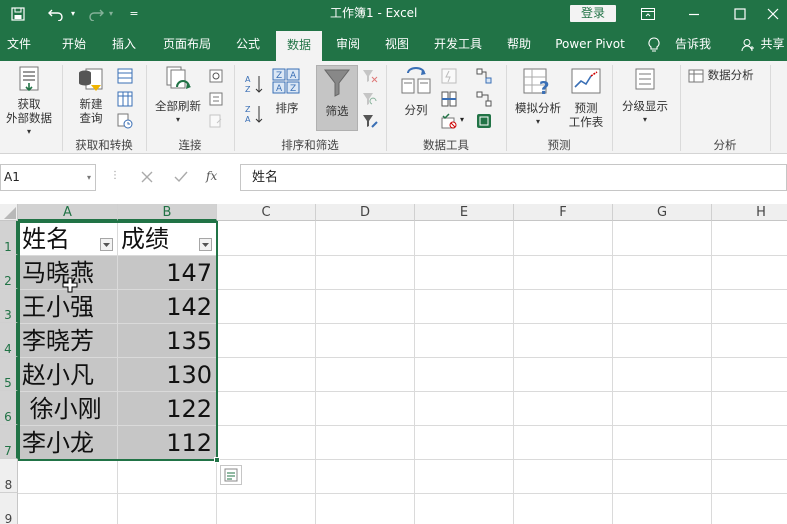 The width and height of the screenshot is (787, 524). What do you see at coordinates (9, 212) in the screenshot?
I see `select-all-button` at bounding box center [9, 212].